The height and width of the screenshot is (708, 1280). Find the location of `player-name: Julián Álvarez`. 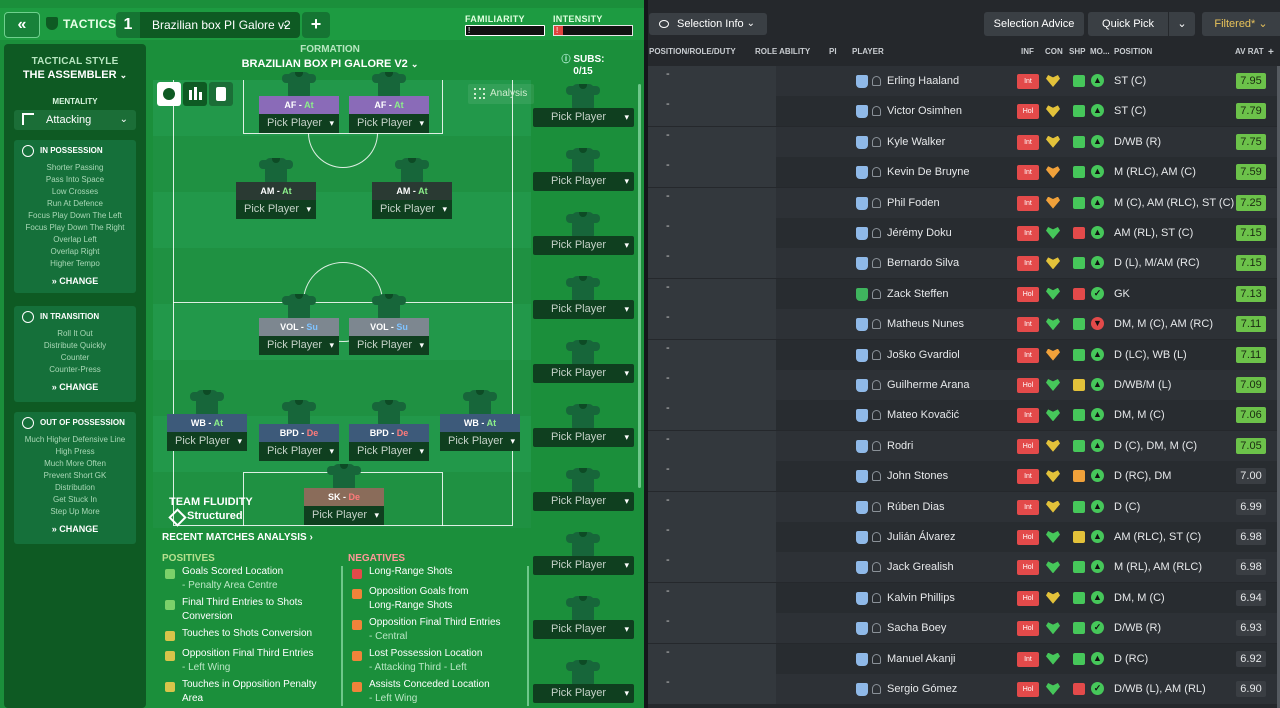

player-name: Julián Álvarez is located at coordinates (921, 537).